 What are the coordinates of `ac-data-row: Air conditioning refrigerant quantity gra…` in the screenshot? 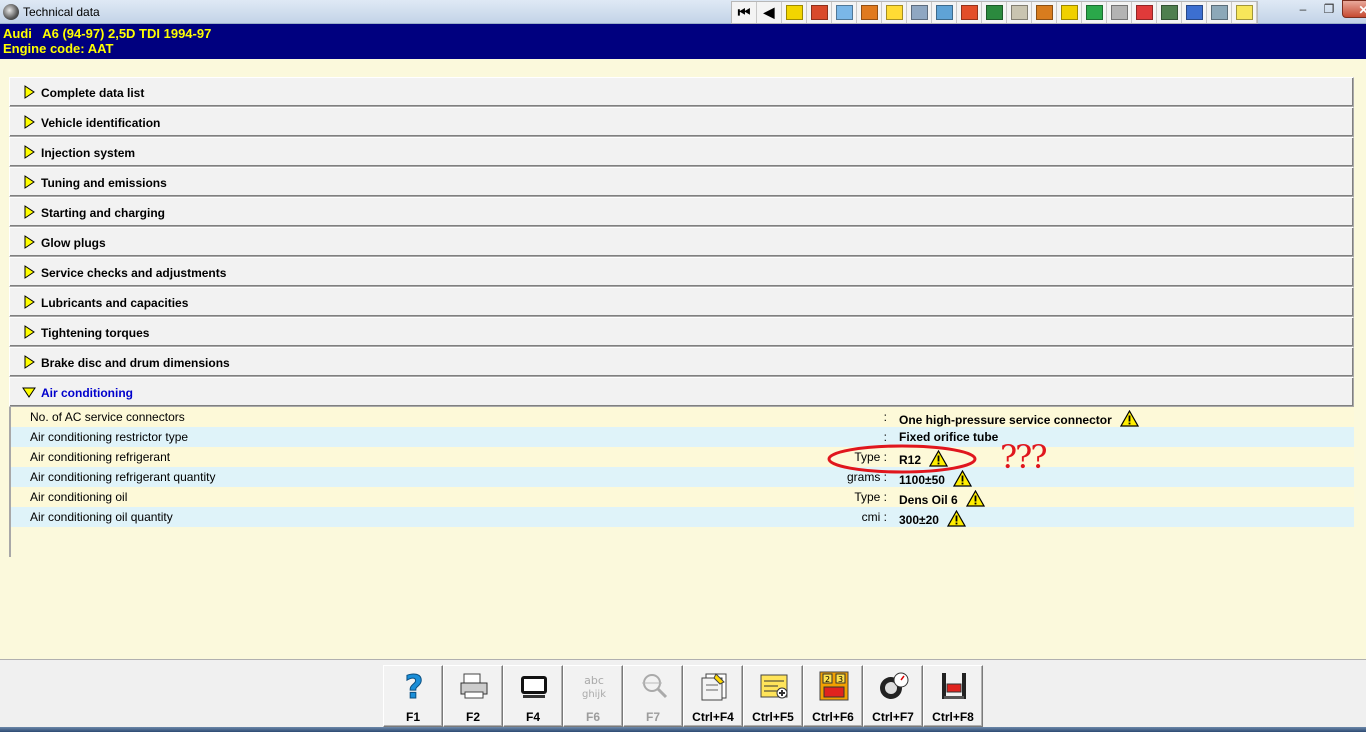 It's located at (682, 477).